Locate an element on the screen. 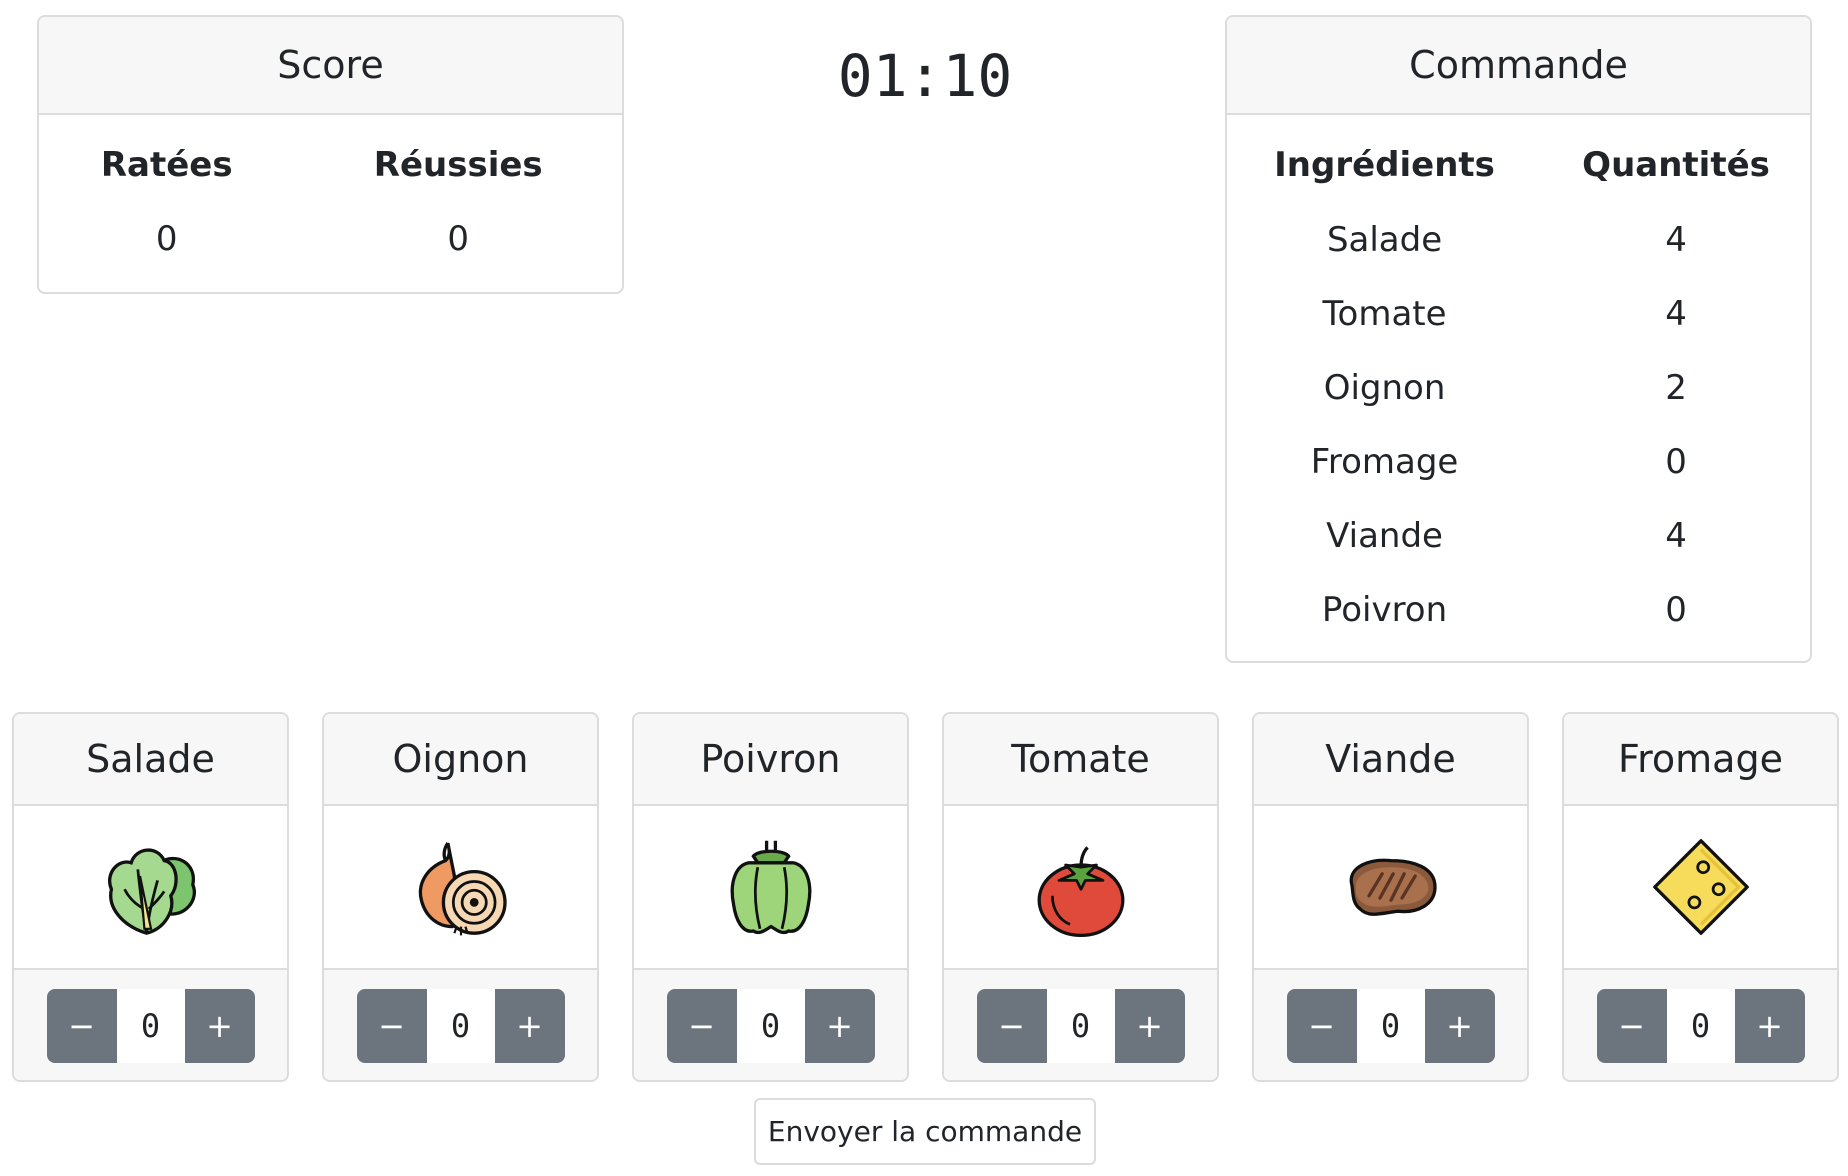 The height and width of the screenshot is (1176, 1848). order-ingredient: Tomate is located at coordinates (1384, 314).